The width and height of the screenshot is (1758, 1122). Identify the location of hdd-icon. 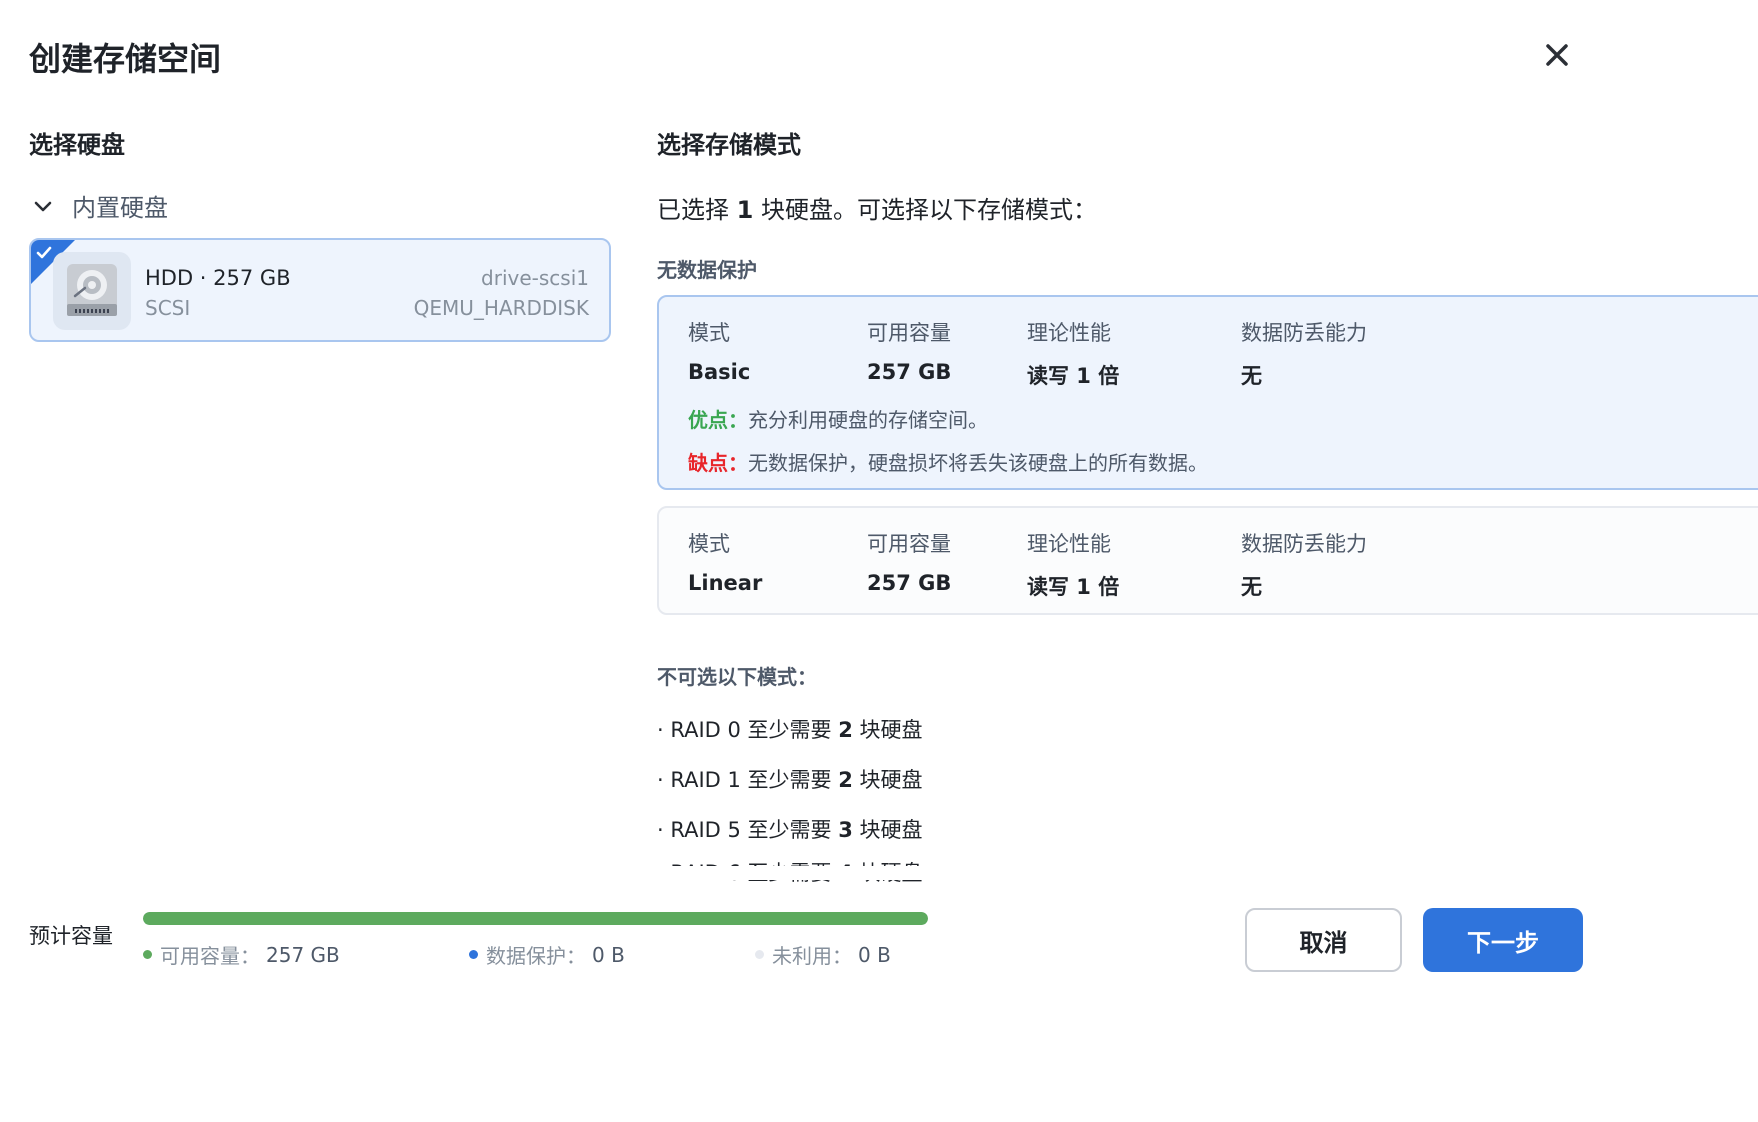
(92, 291).